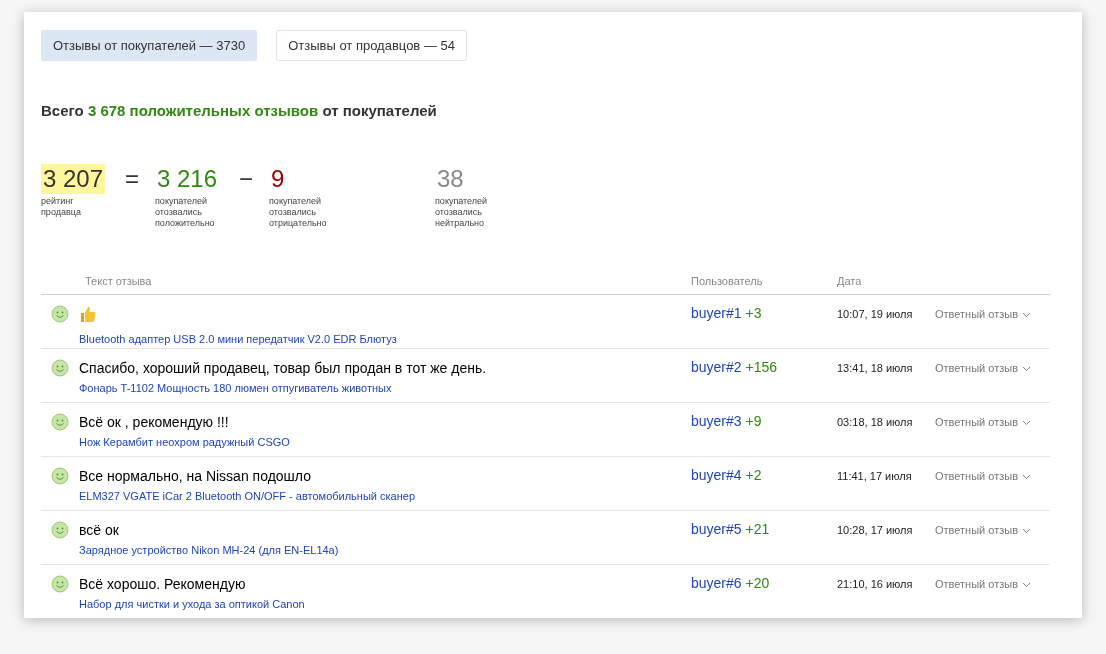 The height and width of the screenshot is (654, 1106). I want to click on product-link: Набор для чистки и ухода за оптикой Canon, so click(385, 603).